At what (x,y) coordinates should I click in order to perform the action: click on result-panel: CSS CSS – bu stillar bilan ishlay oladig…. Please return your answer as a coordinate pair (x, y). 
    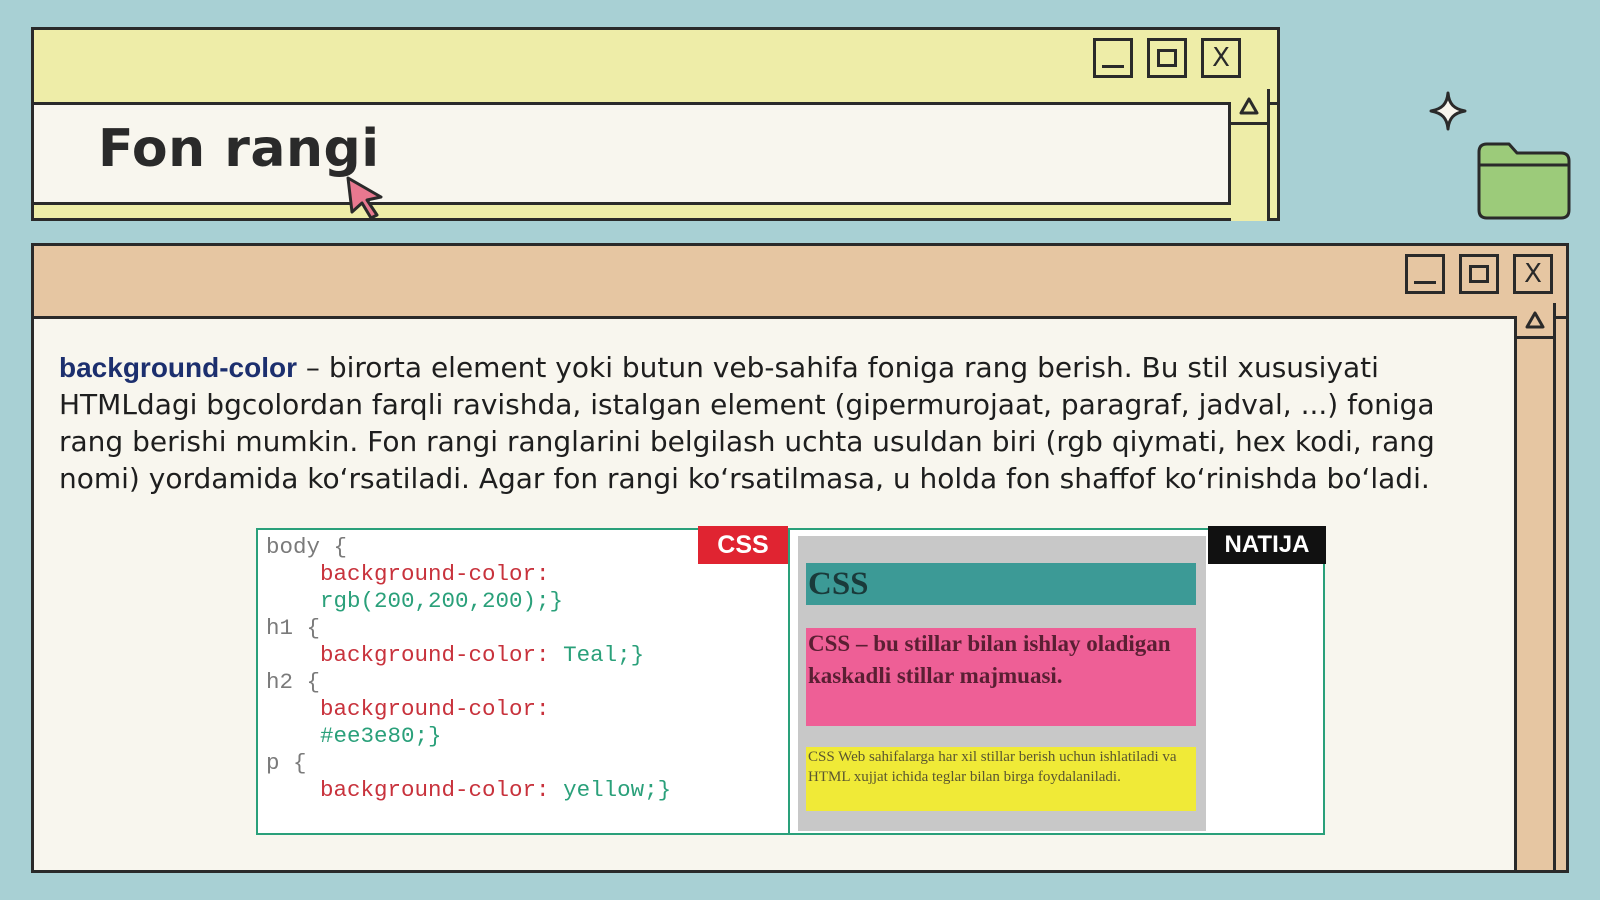
    Looking at the image, I should click on (1056, 681).